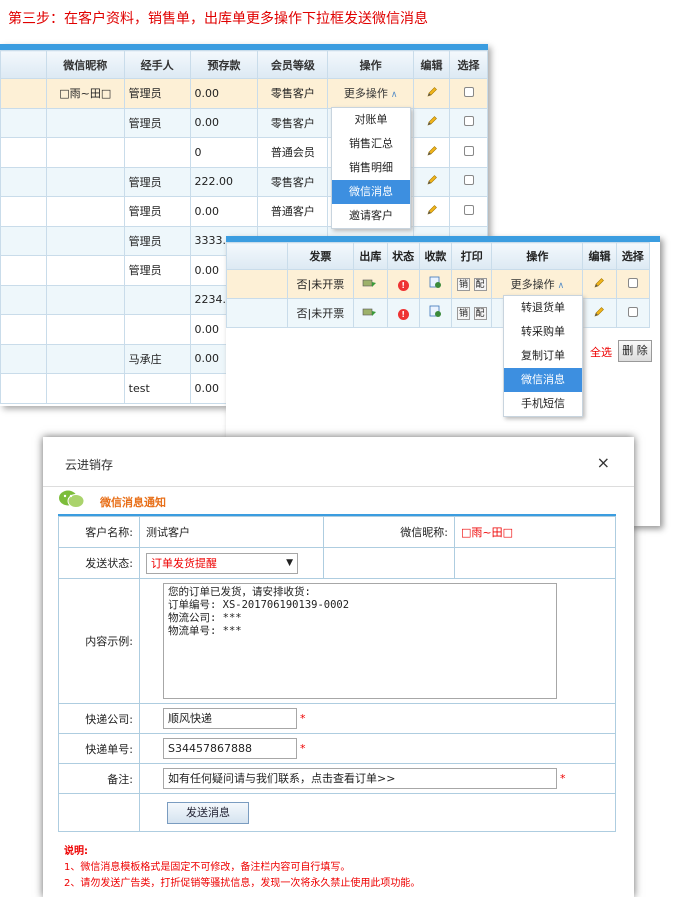  What do you see at coordinates (230, 718) in the screenshot?
I see `express-input: 顺风快递` at bounding box center [230, 718].